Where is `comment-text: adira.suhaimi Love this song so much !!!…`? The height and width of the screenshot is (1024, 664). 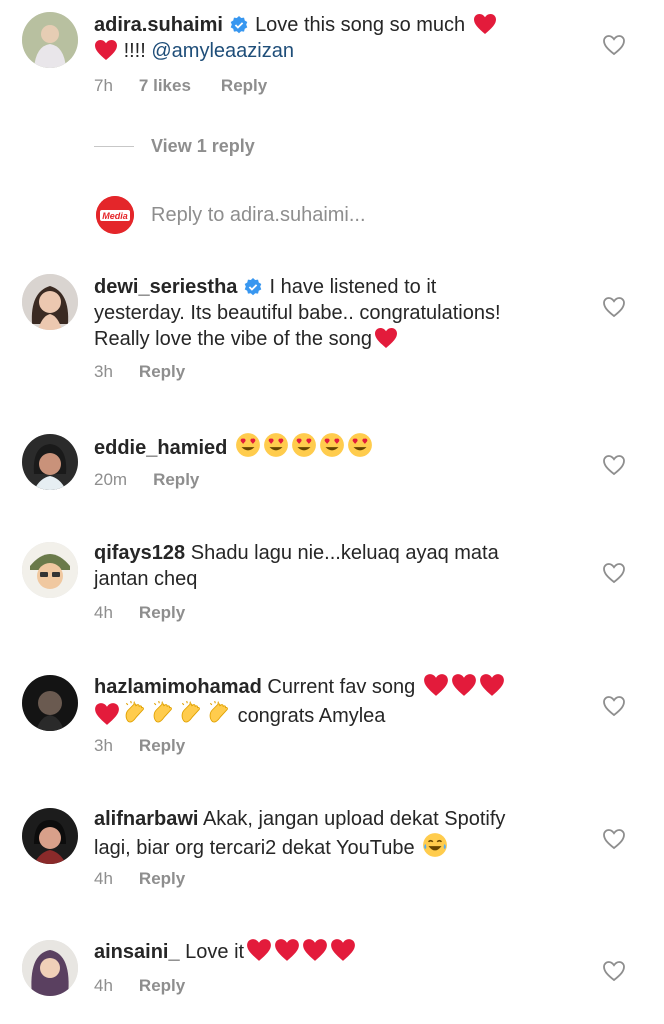 comment-text: adira.suhaimi Love this song so much !!!… is located at coordinates (340, 38).